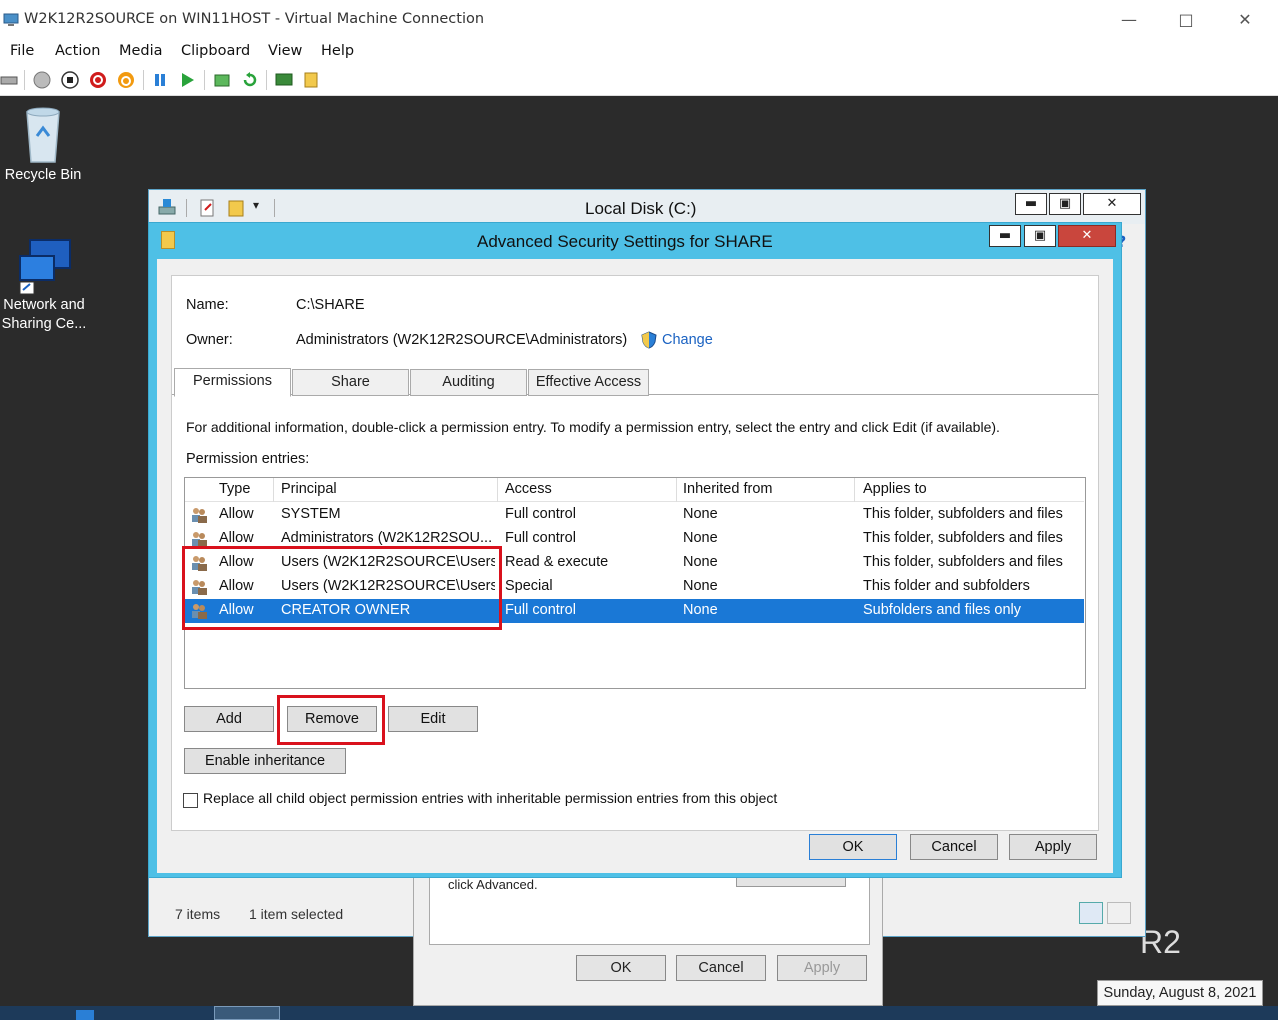  What do you see at coordinates (649, 911) in the screenshot?
I see `properties-content: click Advanced.` at bounding box center [649, 911].